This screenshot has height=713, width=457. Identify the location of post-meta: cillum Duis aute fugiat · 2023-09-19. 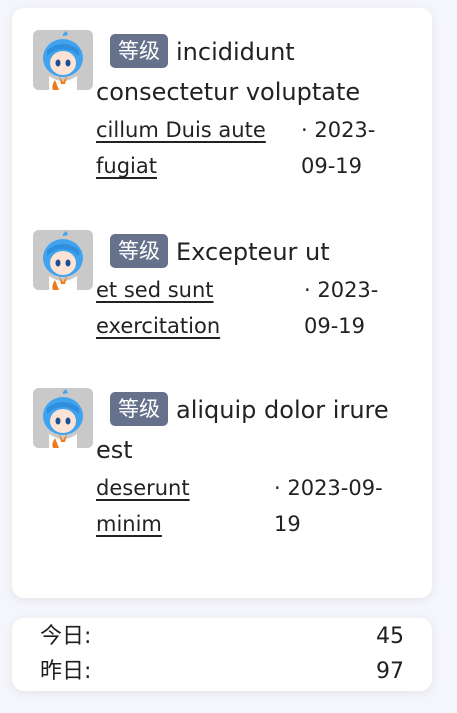
(256, 148).